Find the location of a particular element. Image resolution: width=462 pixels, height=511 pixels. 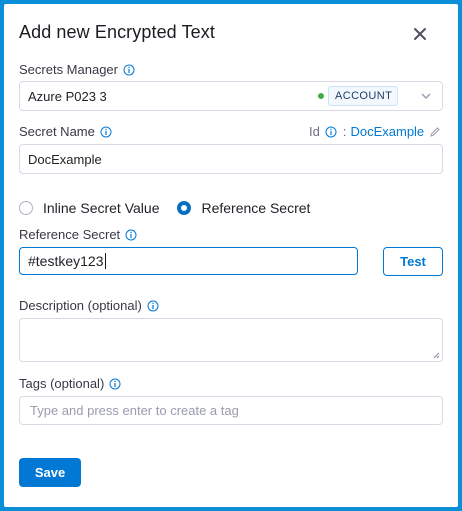

chevron-down-icon is located at coordinates (426, 96).